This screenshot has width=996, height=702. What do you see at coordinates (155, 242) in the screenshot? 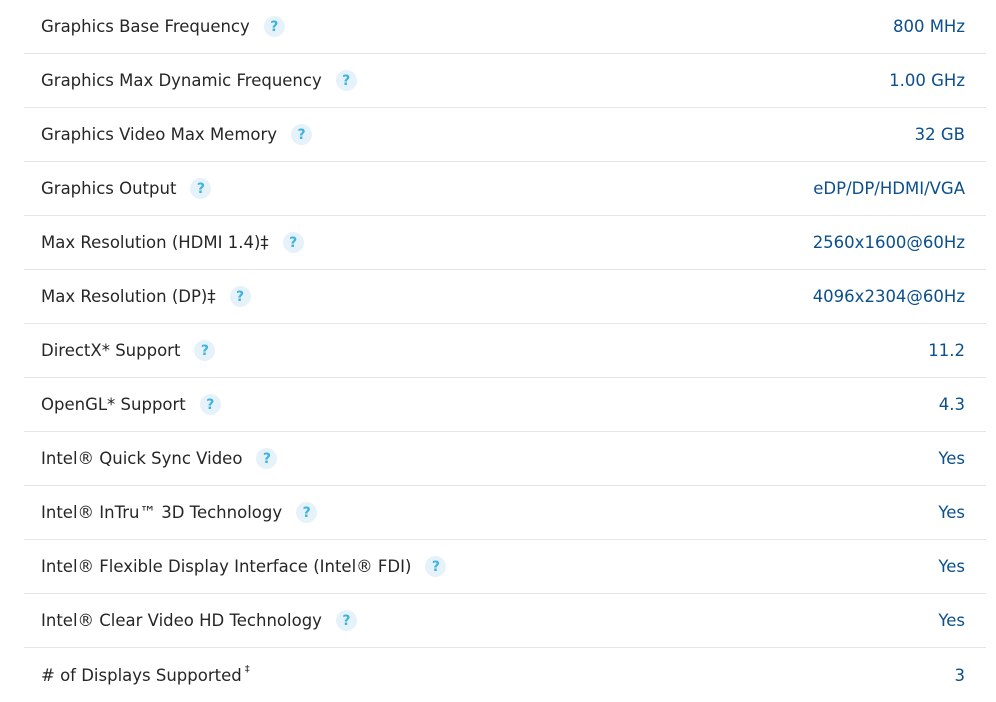
I see `spec-label: Max Resolution (HDMI 1.4)‡` at bounding box center [155, 242].